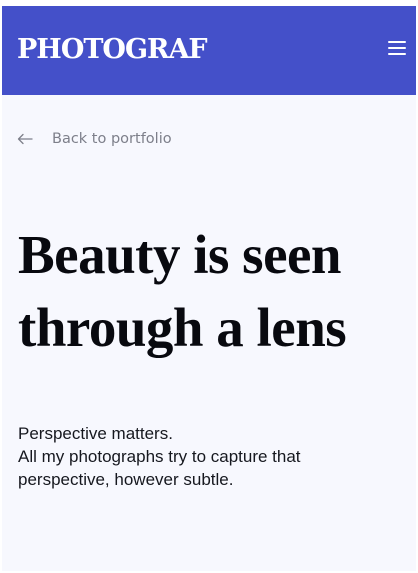 The image size is (418, 573). What do you see at coordinates (95, 433) in the screenshot?
I see `intro-line: Perspective matters.` at bounding box center [95, 433].